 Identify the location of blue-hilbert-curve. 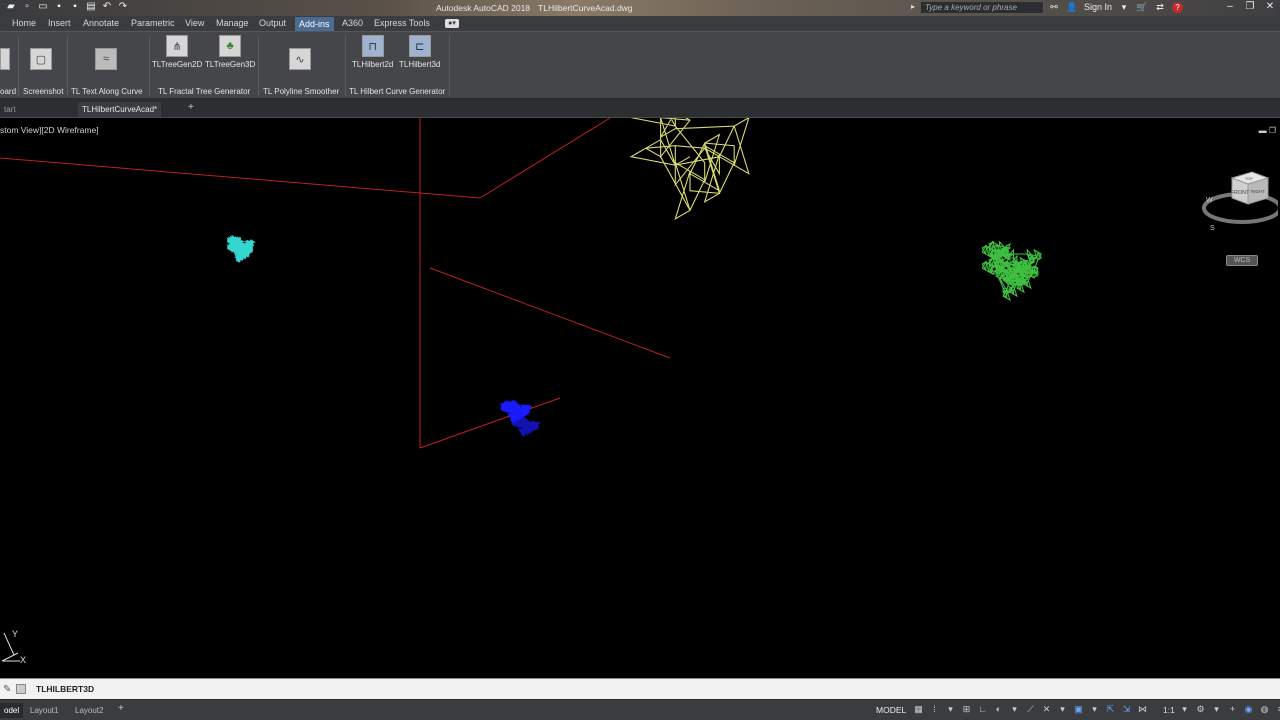
(520, 418).